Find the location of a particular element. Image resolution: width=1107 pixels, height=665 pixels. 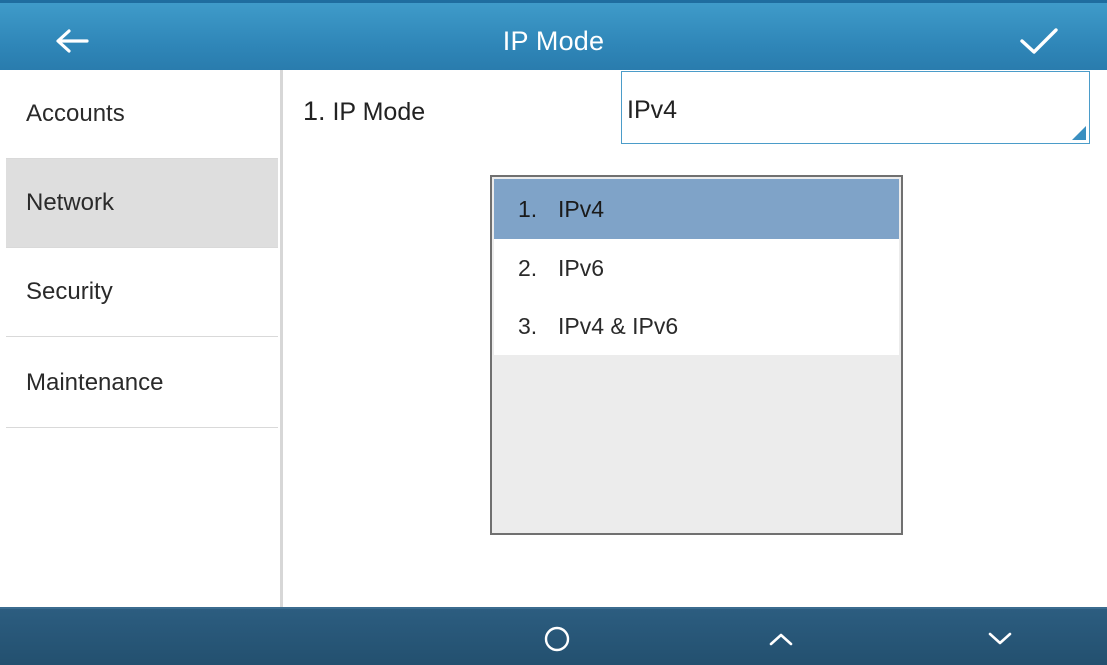

scroll-up-button is located at coordinates (781, 639).